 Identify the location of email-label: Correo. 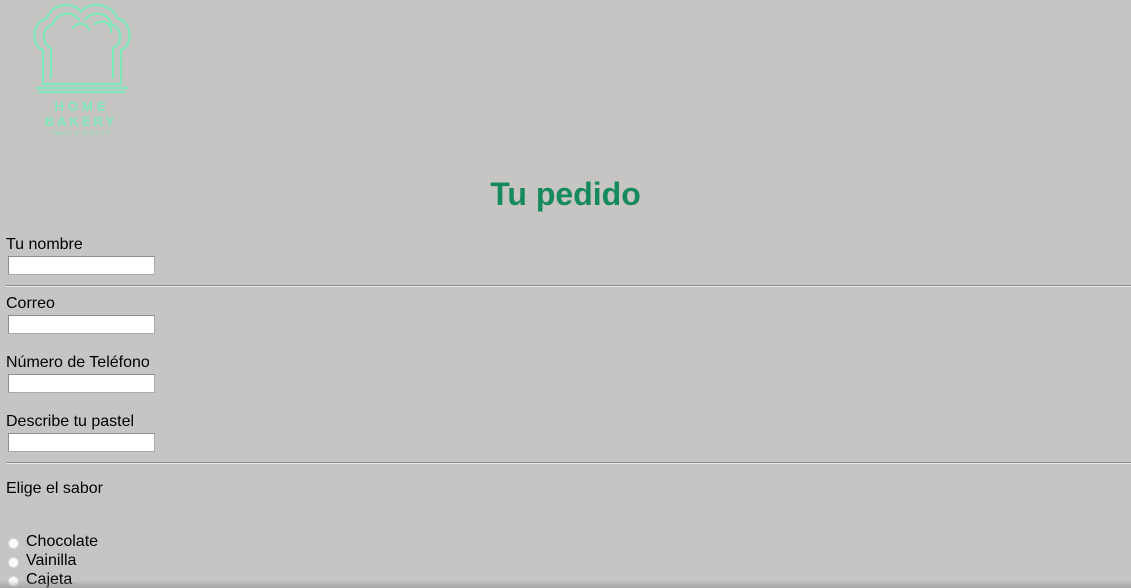
(30, 303).